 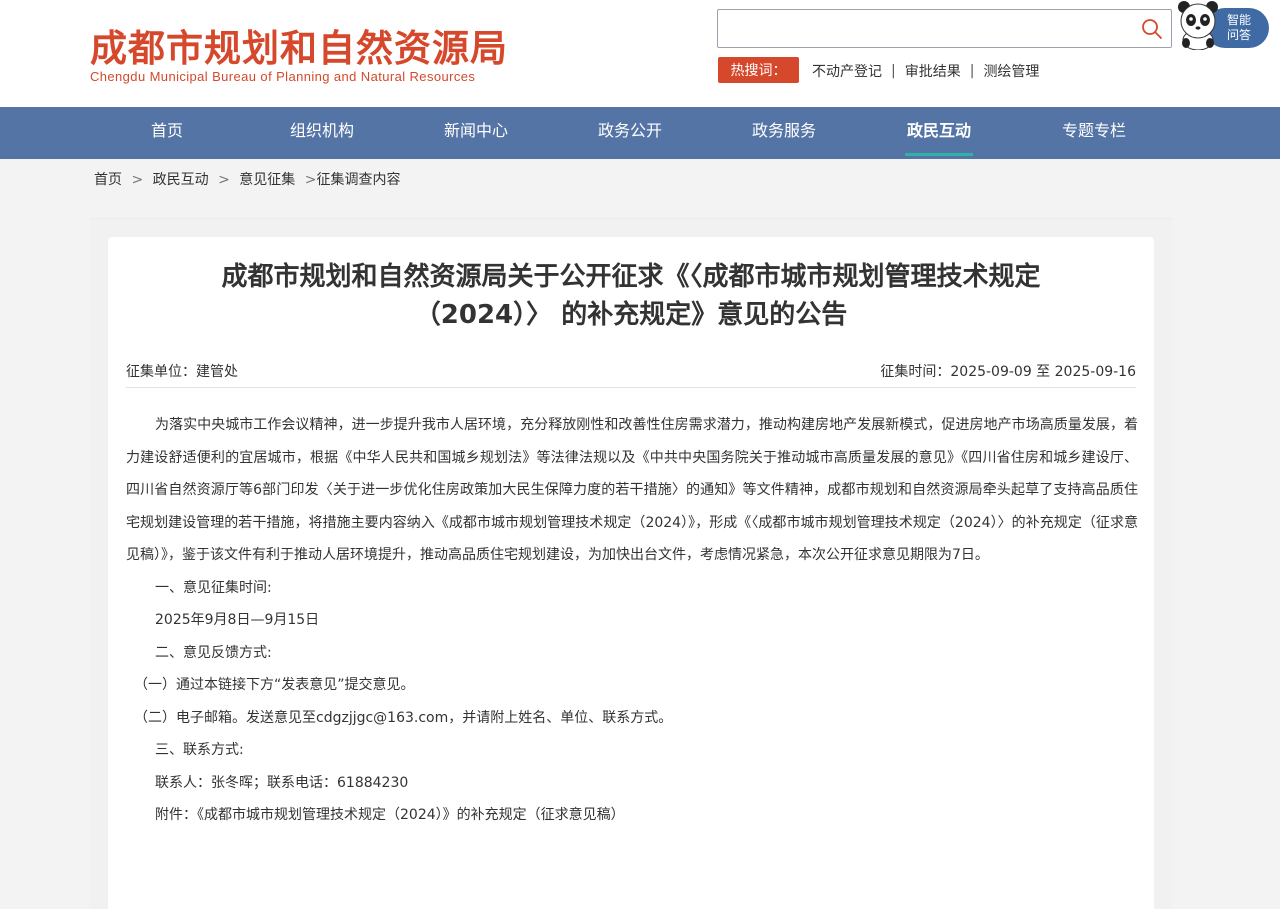 I want to click on main-nav: 首页 组织机构 新闻中心 政务公开 政务服务 政民互动 专题专栏, so click(x=640, y=133).